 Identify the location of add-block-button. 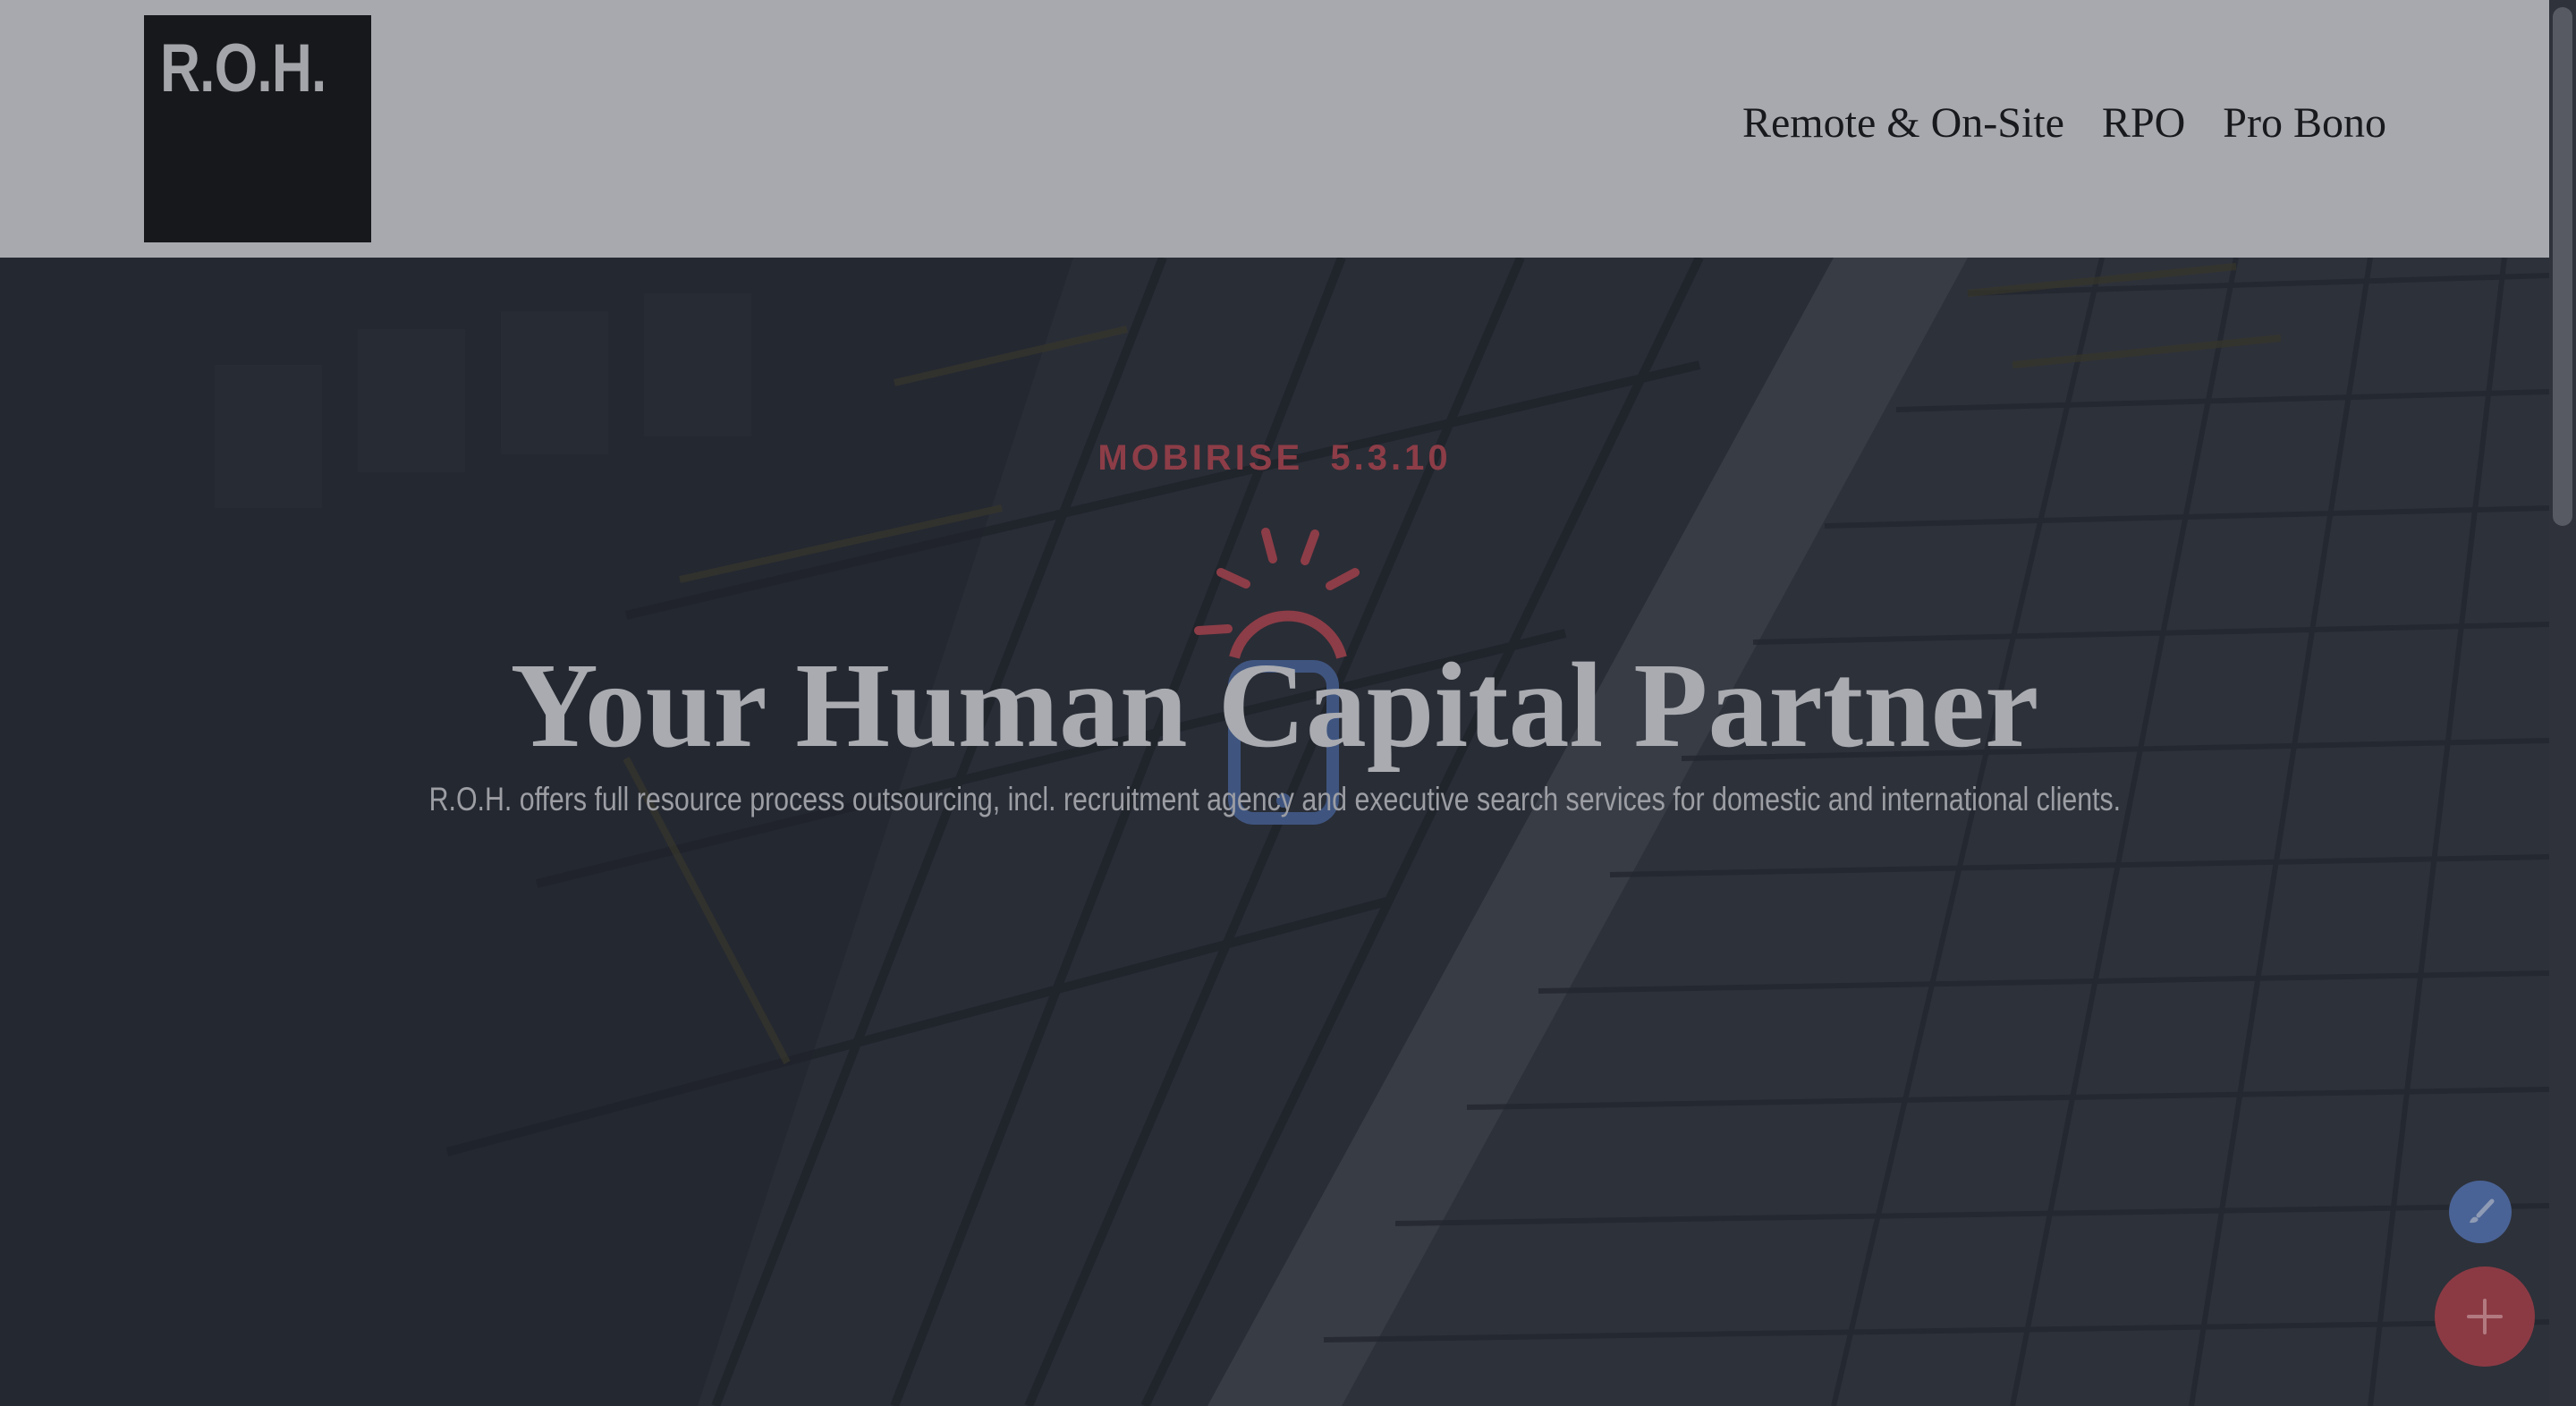
(2485, 1316).